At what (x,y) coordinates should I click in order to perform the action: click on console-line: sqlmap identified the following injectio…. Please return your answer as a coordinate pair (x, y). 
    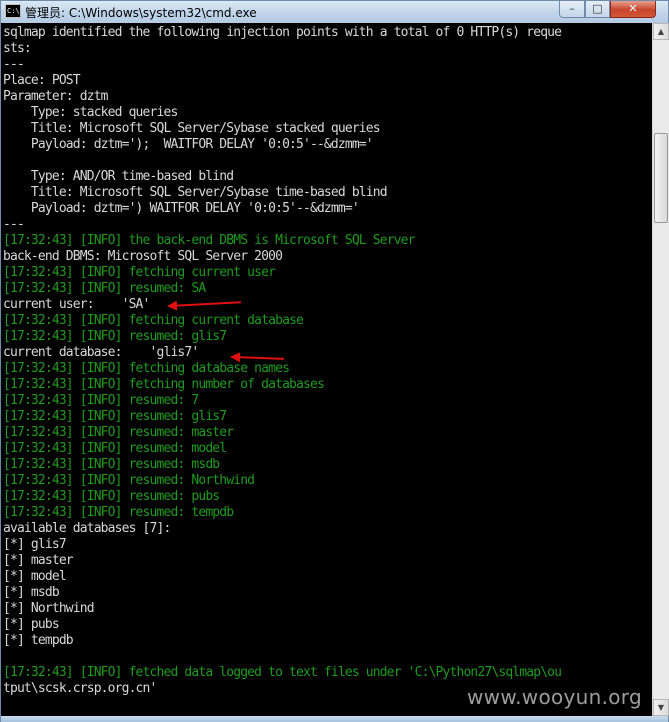
    Looking at the image, I should click on (282, 32).